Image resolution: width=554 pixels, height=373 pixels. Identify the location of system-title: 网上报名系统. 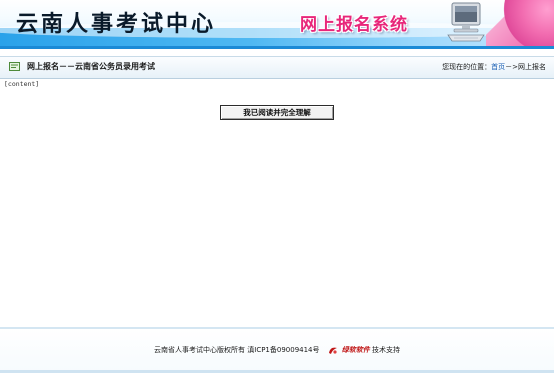
(354, 25).